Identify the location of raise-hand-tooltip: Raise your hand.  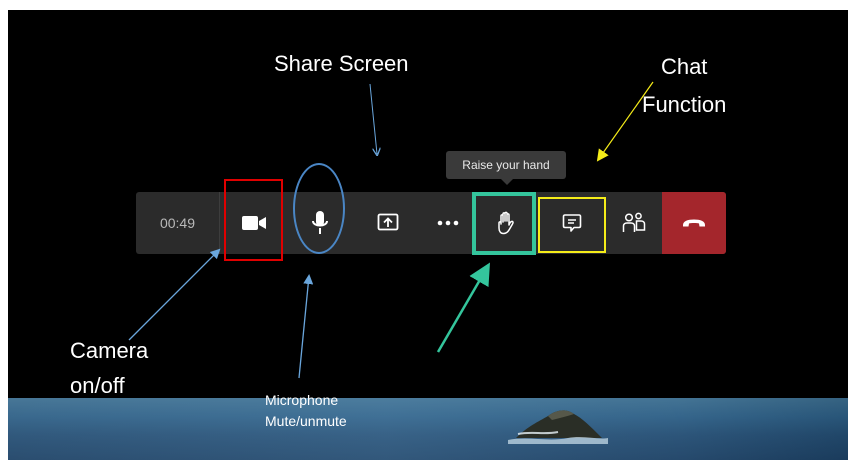
(506, 165).